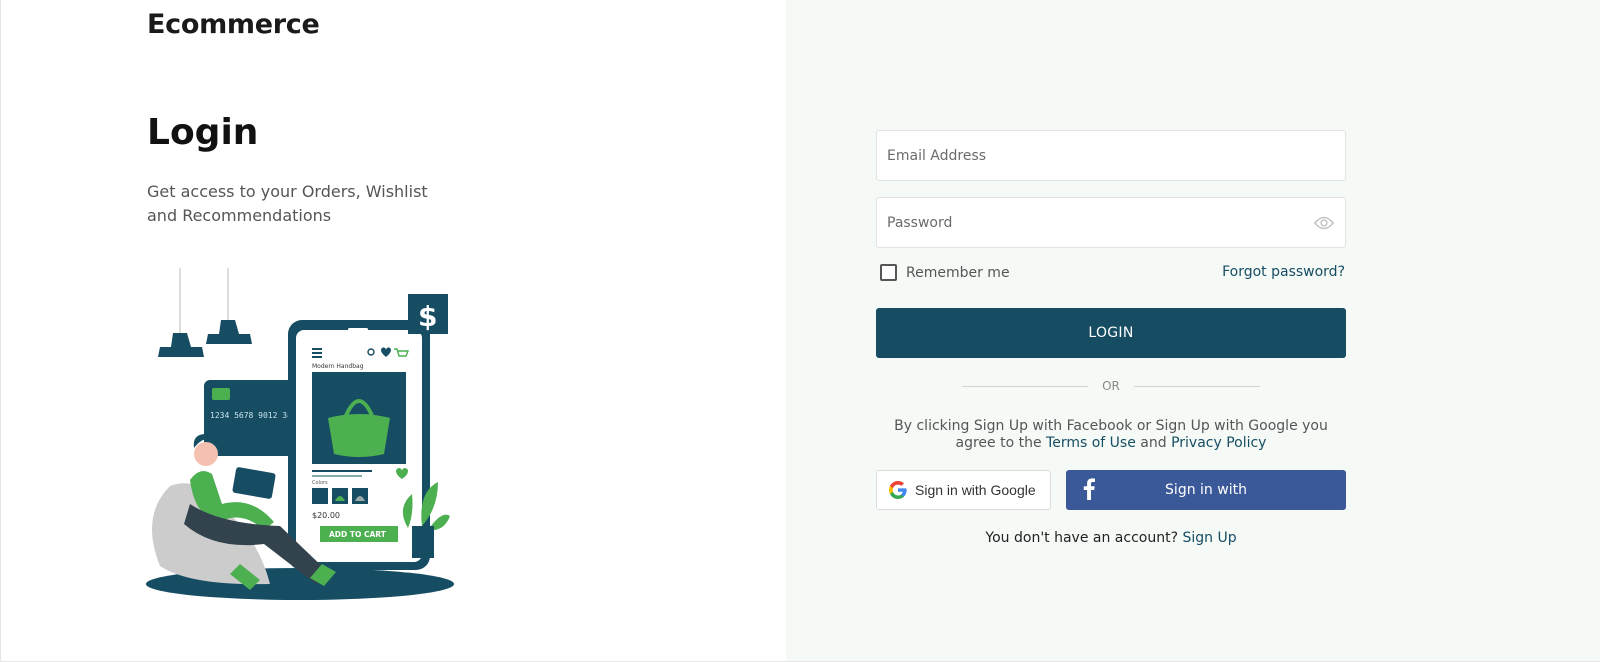 The image size is (1600, 662). What do you see at coordinates (427, 316) in the screenshot?
I see `dollar-sign: $` at bounding box center [427, 316].